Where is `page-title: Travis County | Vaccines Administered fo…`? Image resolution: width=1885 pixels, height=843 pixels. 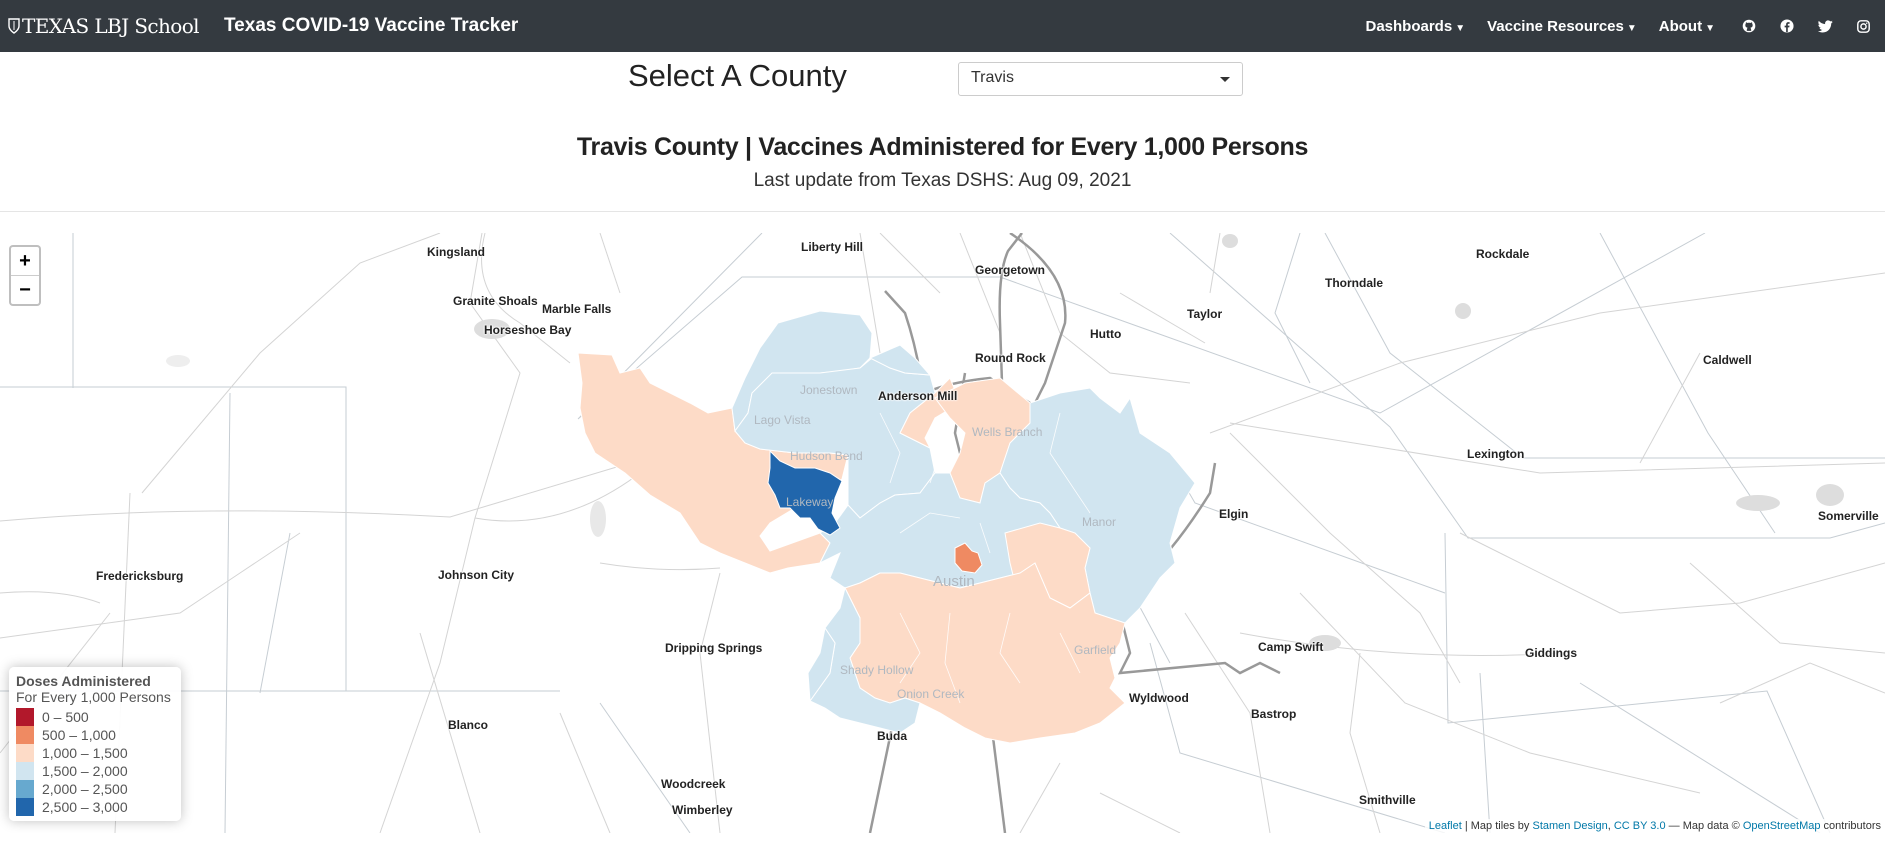 page-title: Travis County | Vaccines Administered fo… is located at coordinates (942, 147).